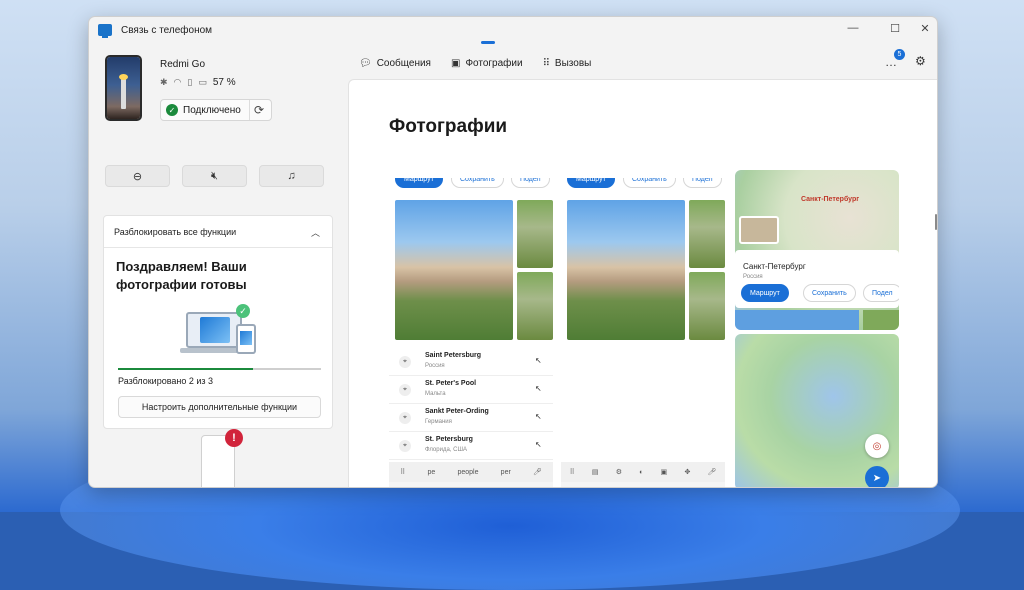  I want to click on laptop-icon, so click(214, 330).